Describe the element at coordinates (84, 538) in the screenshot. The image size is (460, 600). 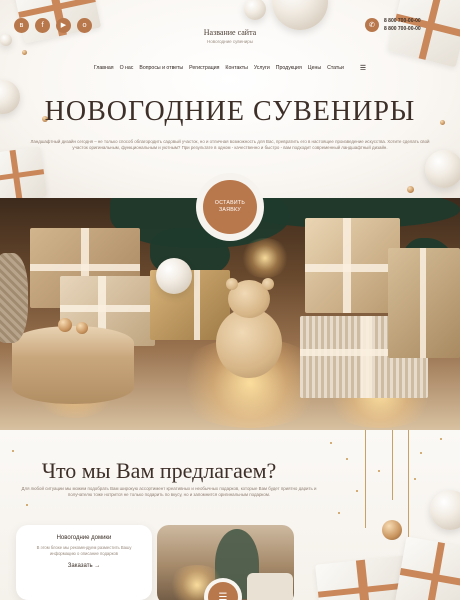
I see `card-title: Новогодние домики` at that location.